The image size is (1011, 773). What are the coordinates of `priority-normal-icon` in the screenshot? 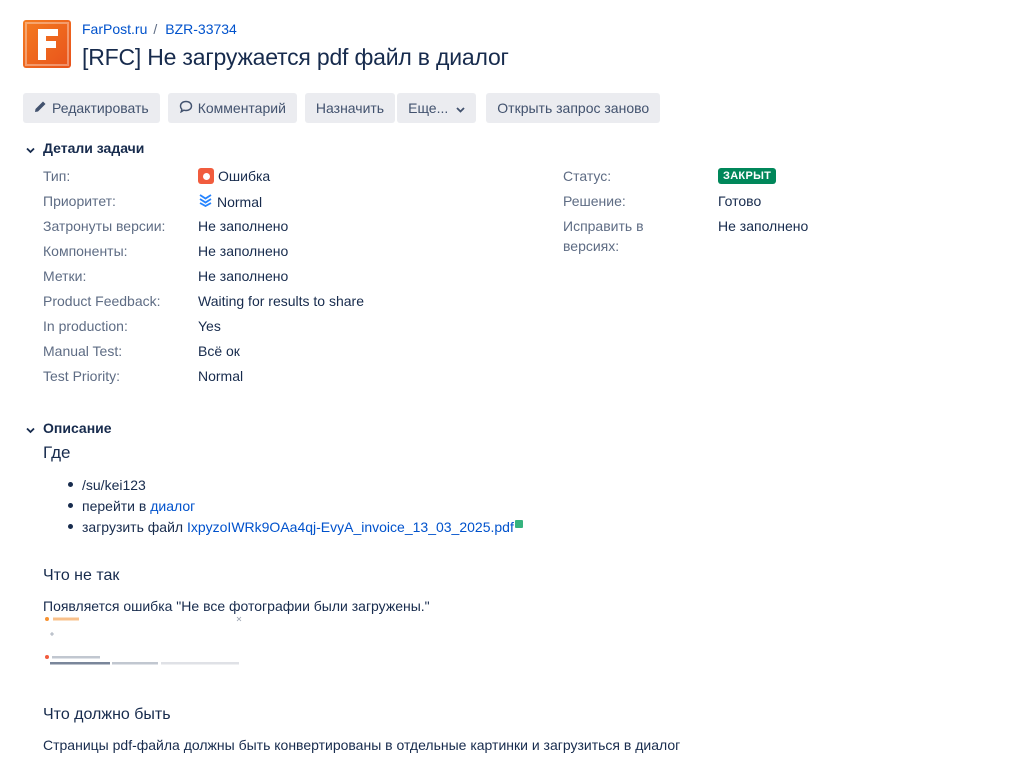 It's located at (205, 201).